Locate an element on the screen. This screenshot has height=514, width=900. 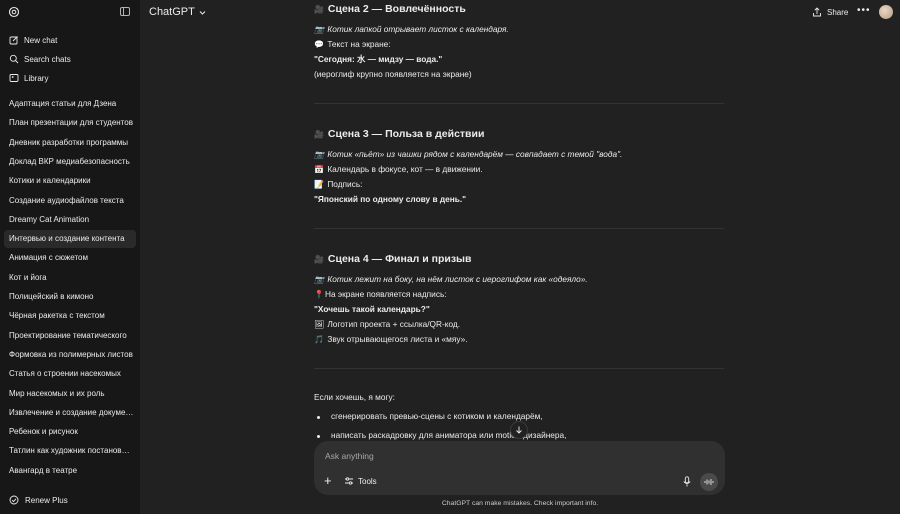
music-icon: 🎵 is located at coordinates (319, 339).